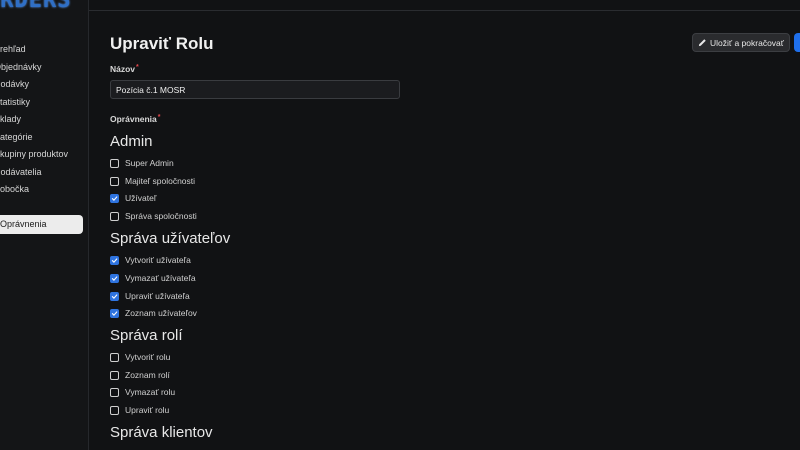 The width and height of the screenshot is (800, 450). I want to click on perm-user: Užívateľ, so click(133, 198).